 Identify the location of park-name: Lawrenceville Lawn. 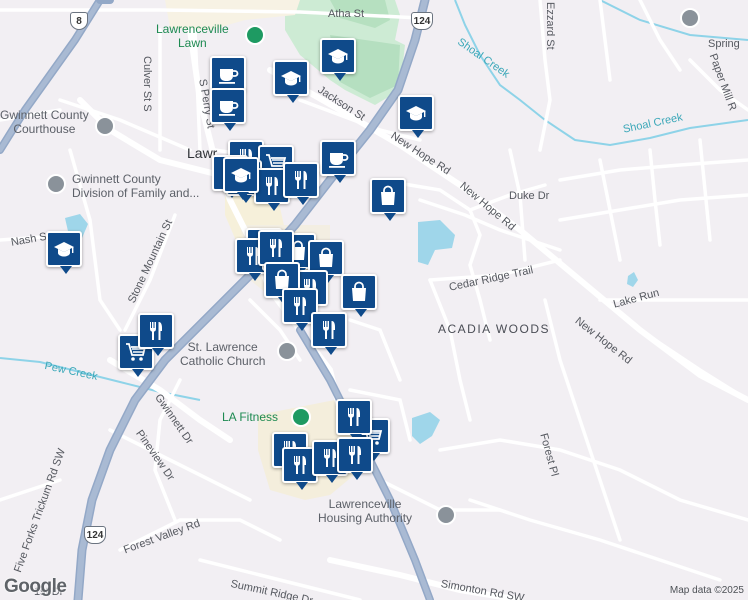
(192, 36).